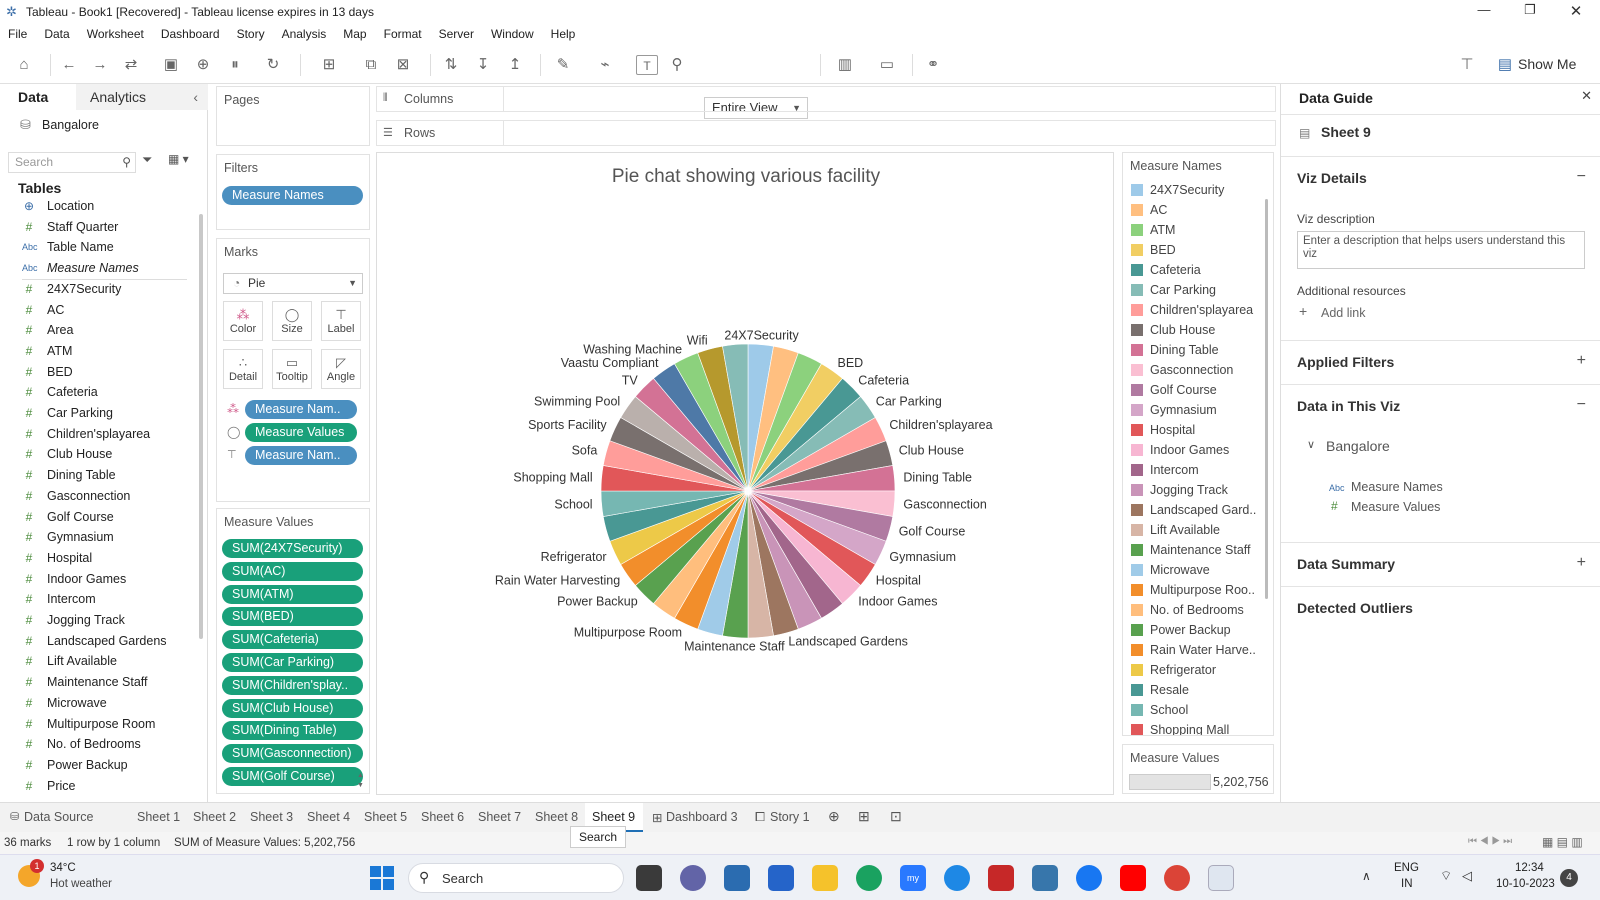 This screenshot has height=900, width=1600. Describe the element at coordinates (515, 65) in the screenshot. I see `sort-descending-icon: ↥` at that location.